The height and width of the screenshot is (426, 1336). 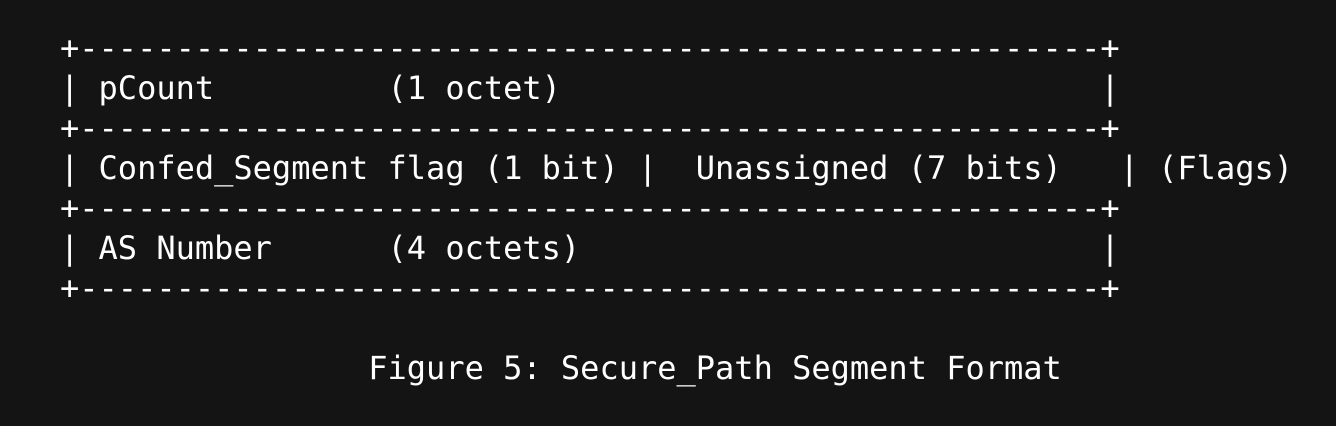 What do you see at coordinates (590, 88) in the screenshot?
I see `diagram-row-pcount: | pCount (1 octet) |` at bounding box center [590, 88].